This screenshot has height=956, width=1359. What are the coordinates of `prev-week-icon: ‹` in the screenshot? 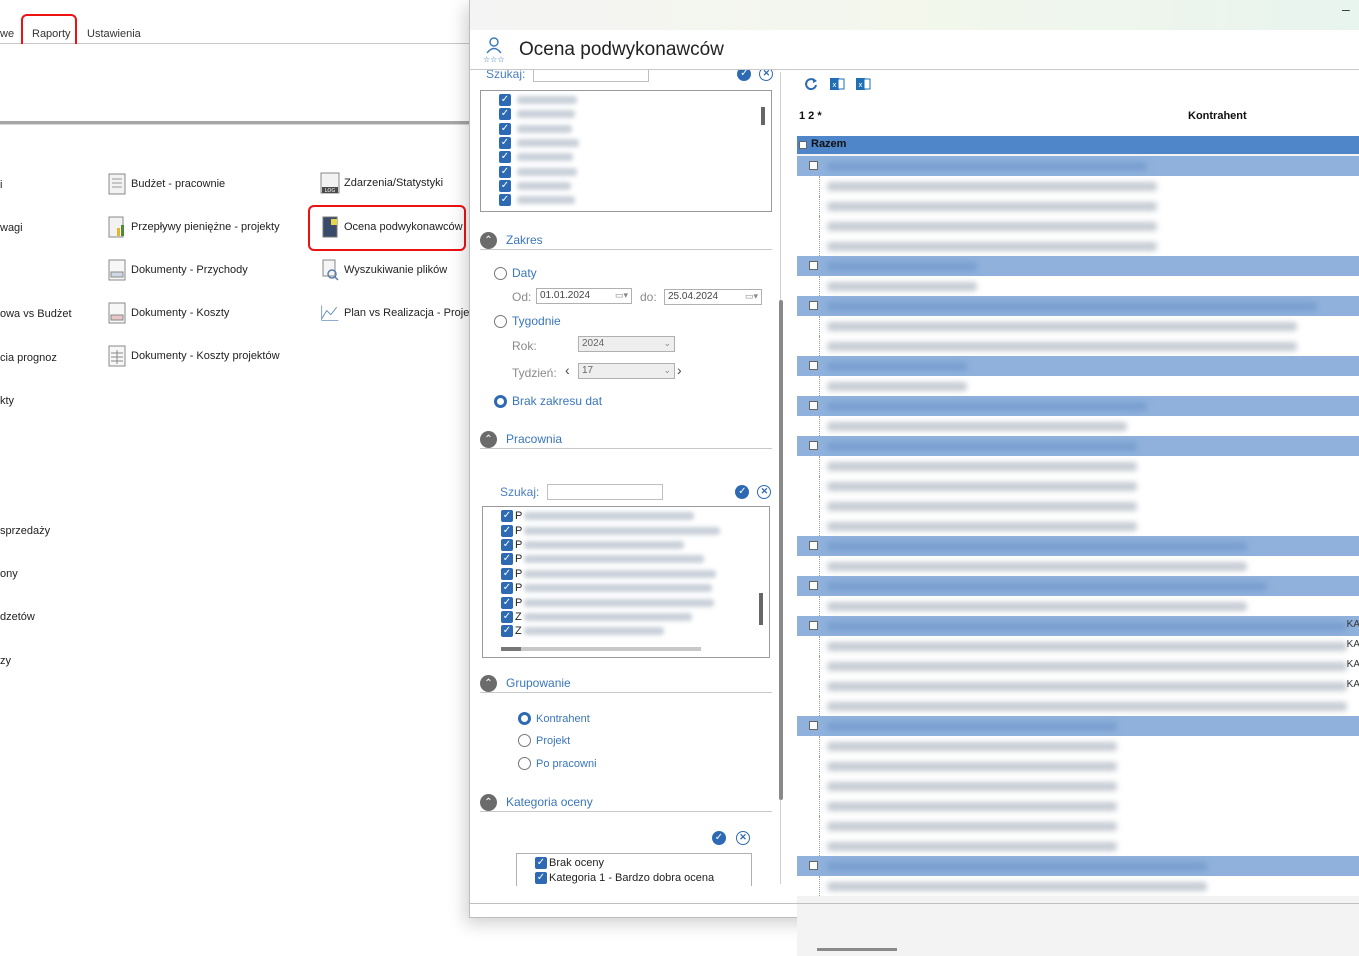 It's located at (567, 370).